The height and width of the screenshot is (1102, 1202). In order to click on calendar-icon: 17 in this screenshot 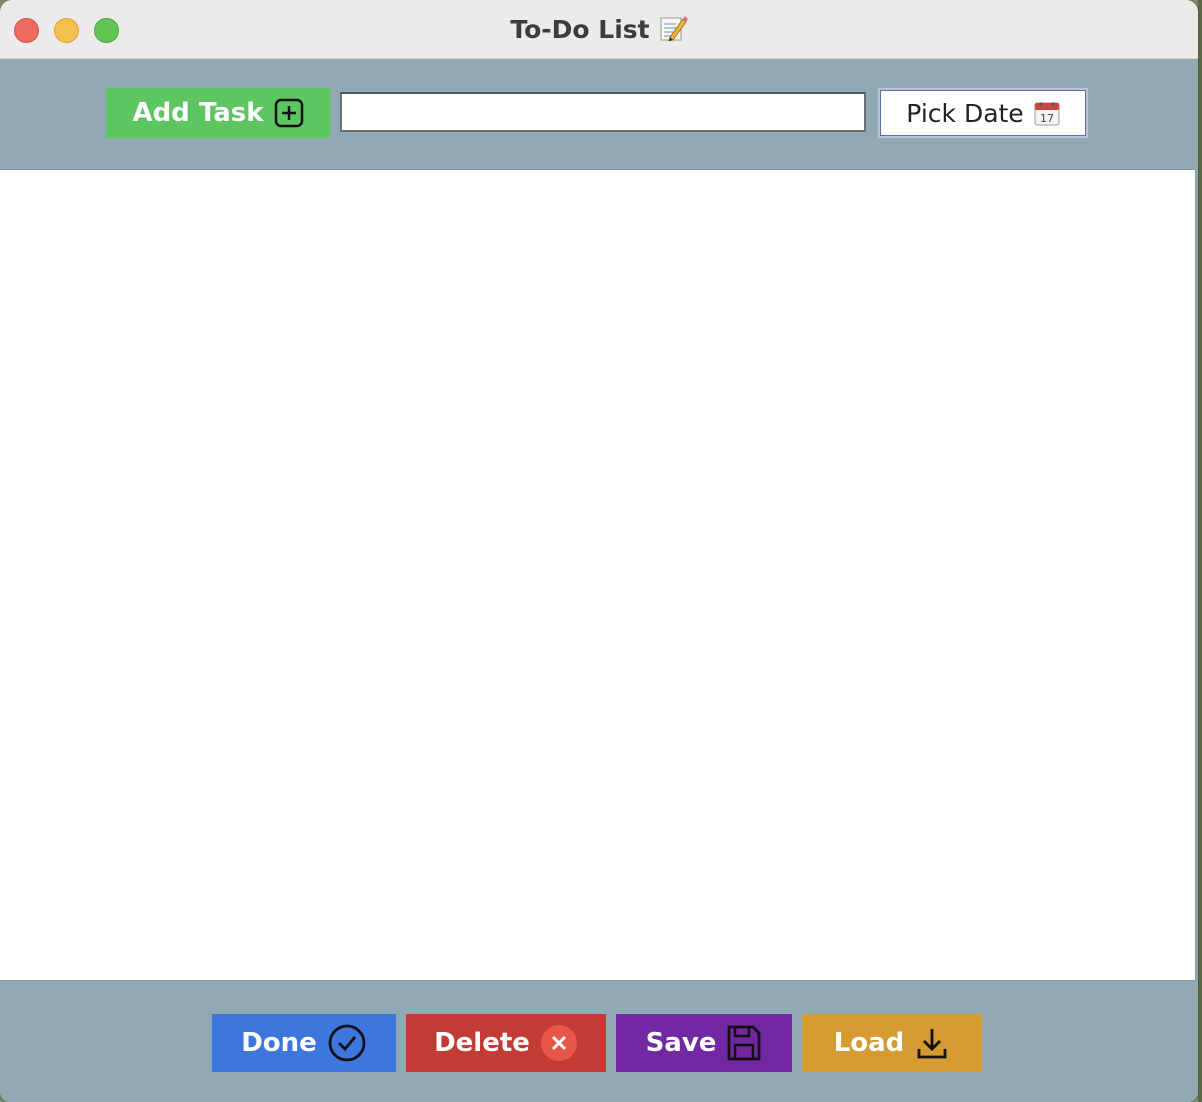, I will do `click(1047, 113)`.